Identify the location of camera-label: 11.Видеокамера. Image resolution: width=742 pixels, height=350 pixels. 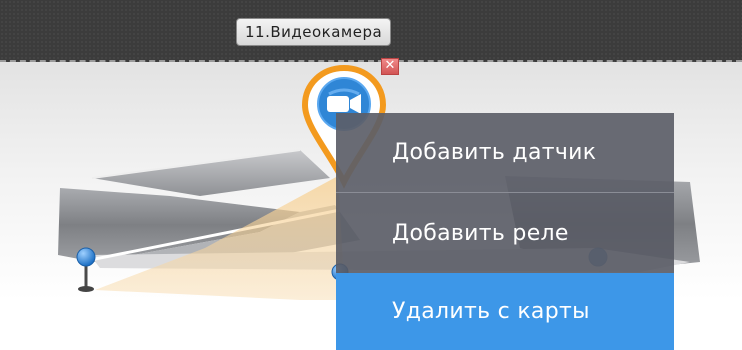
(314, 32).